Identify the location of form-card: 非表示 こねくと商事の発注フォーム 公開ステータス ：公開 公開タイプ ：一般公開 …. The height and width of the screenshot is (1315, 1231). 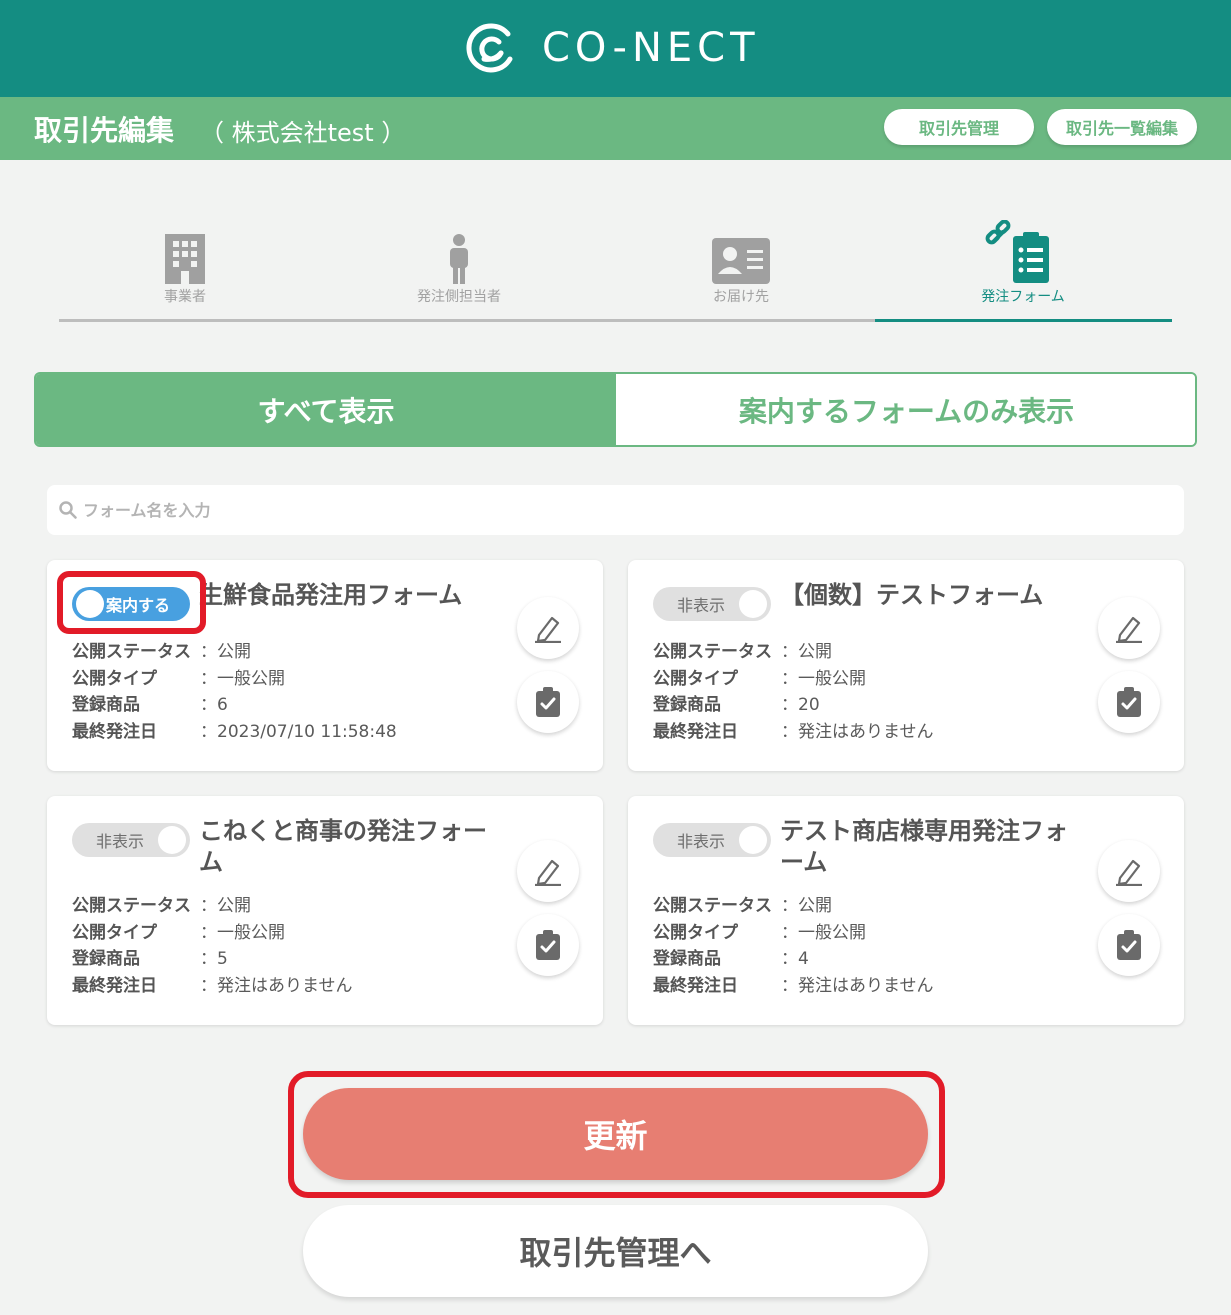
(325, 910).